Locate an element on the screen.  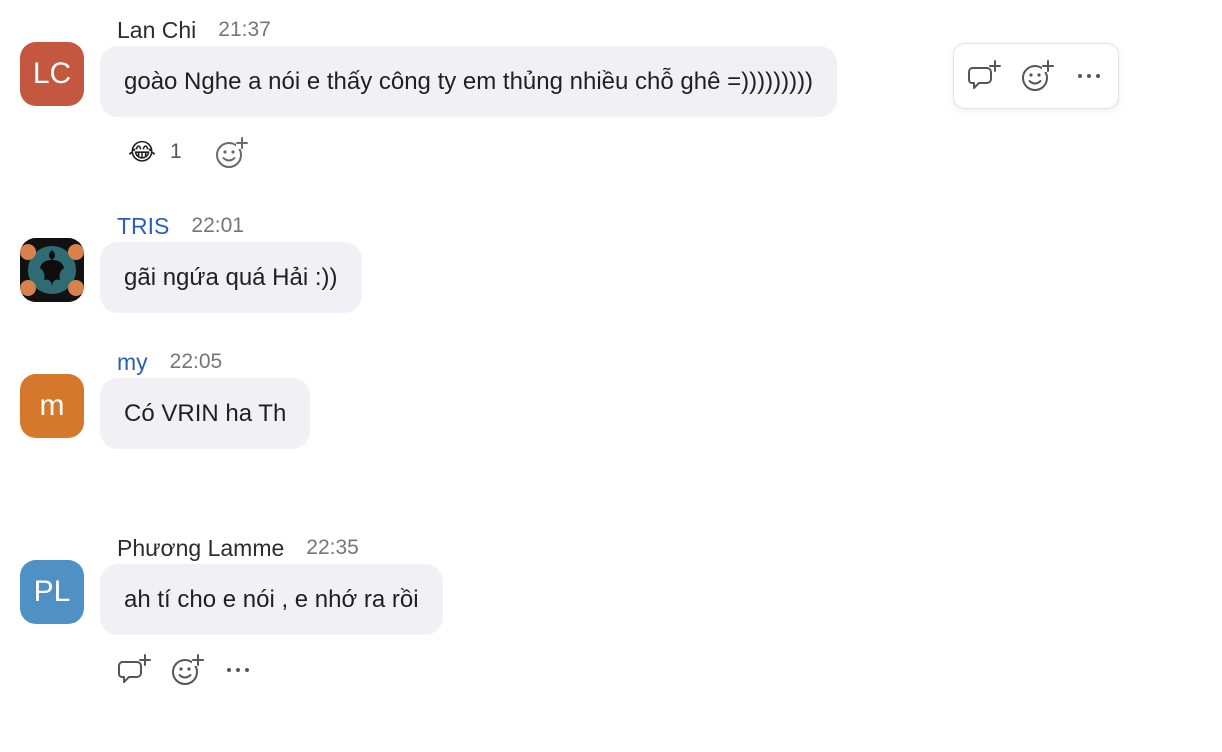
message-text: ah tí cho e nói , e nhớ ra rồi is located at coordinates (271, 599).